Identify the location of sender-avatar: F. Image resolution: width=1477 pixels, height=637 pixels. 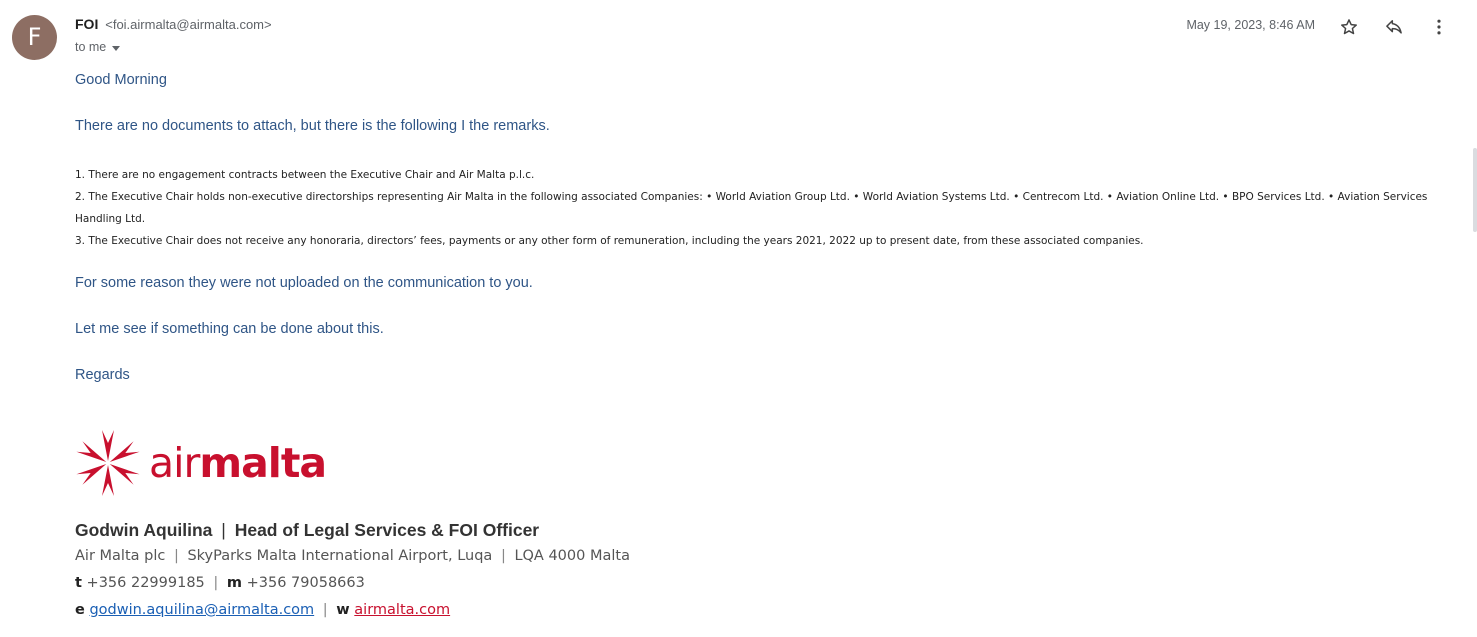
(34, 37).